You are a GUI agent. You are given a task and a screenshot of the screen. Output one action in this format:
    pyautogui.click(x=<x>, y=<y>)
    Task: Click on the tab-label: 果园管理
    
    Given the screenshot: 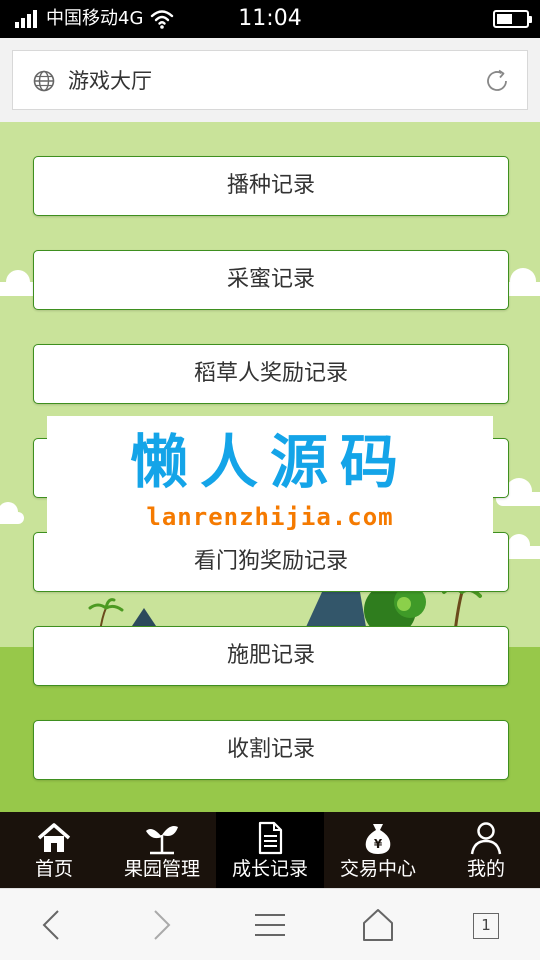 What is the action you would take?
    pyautogui.click(x=161, y=869)
    